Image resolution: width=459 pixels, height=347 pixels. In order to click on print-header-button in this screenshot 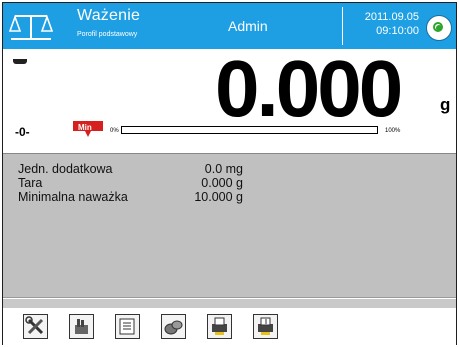, I will do `click(219, 326)`.